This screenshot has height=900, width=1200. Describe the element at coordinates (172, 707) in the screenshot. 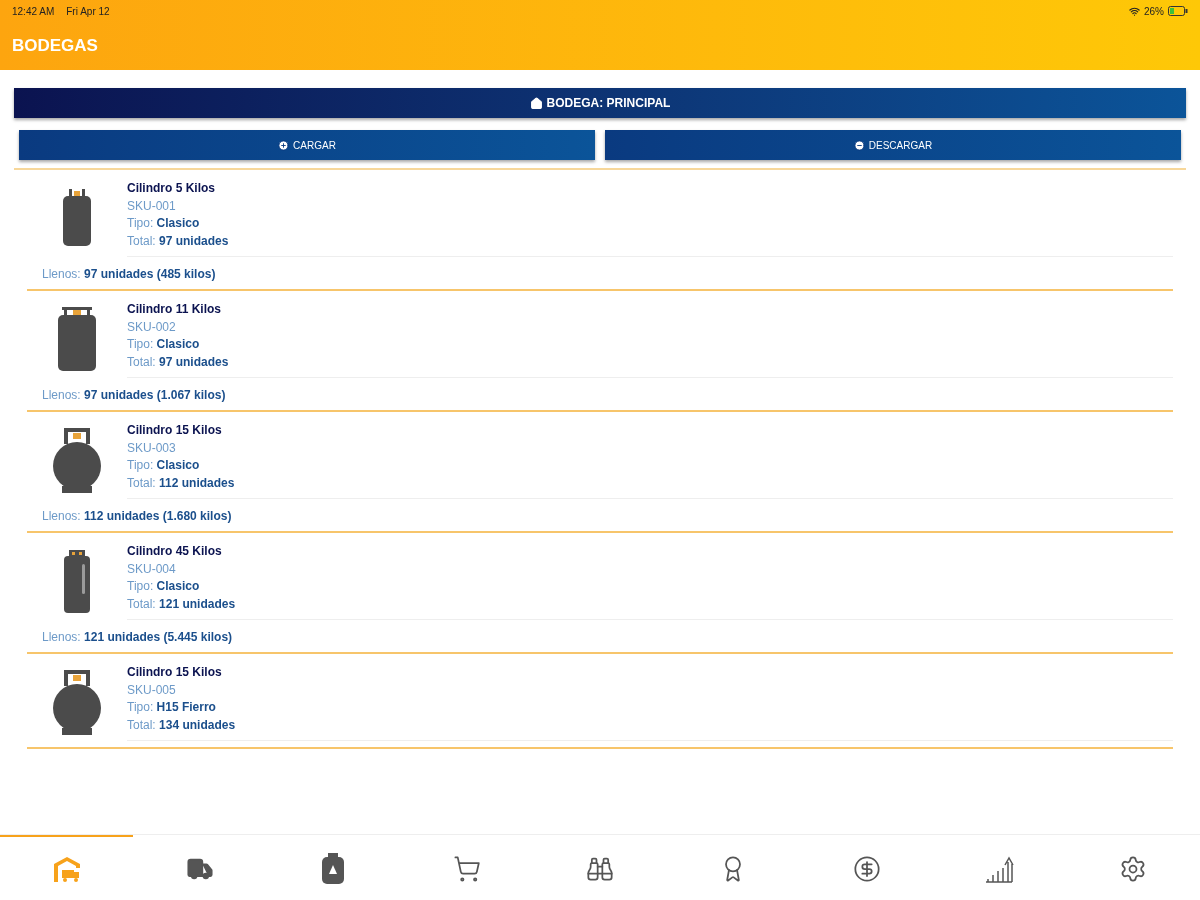

I see `product-type: Tipo: H15 Fierro` at that location.